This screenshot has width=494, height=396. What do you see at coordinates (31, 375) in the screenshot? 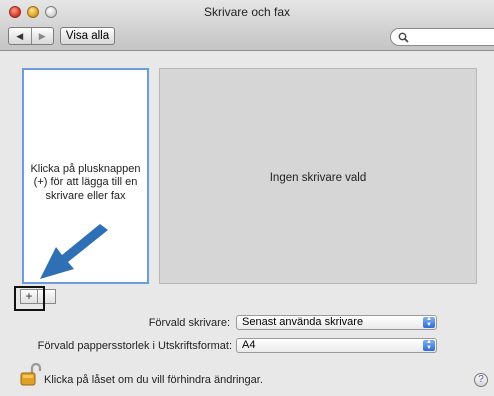
I see `unlocked-lock-icon` at bounding box center [31, 375].